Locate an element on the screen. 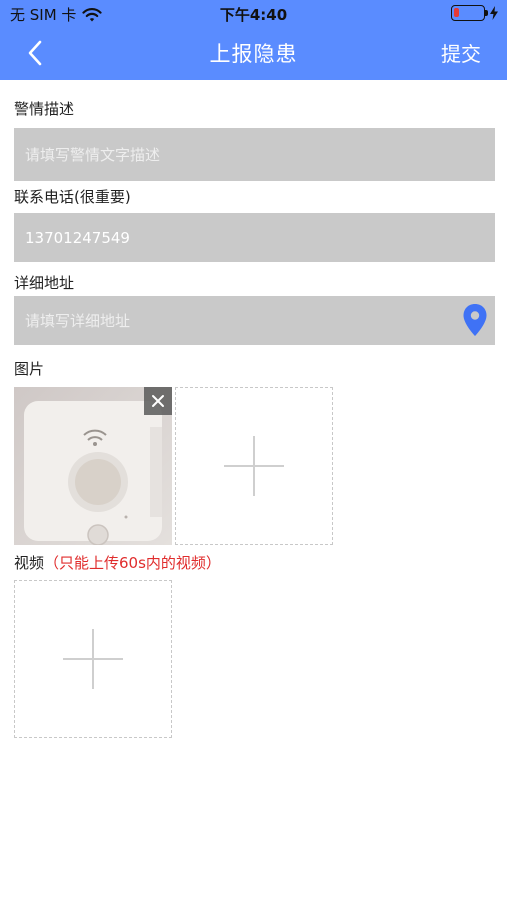 The image size is (507, 900). charging-bolt-icon is located at coordinates (494, 13).